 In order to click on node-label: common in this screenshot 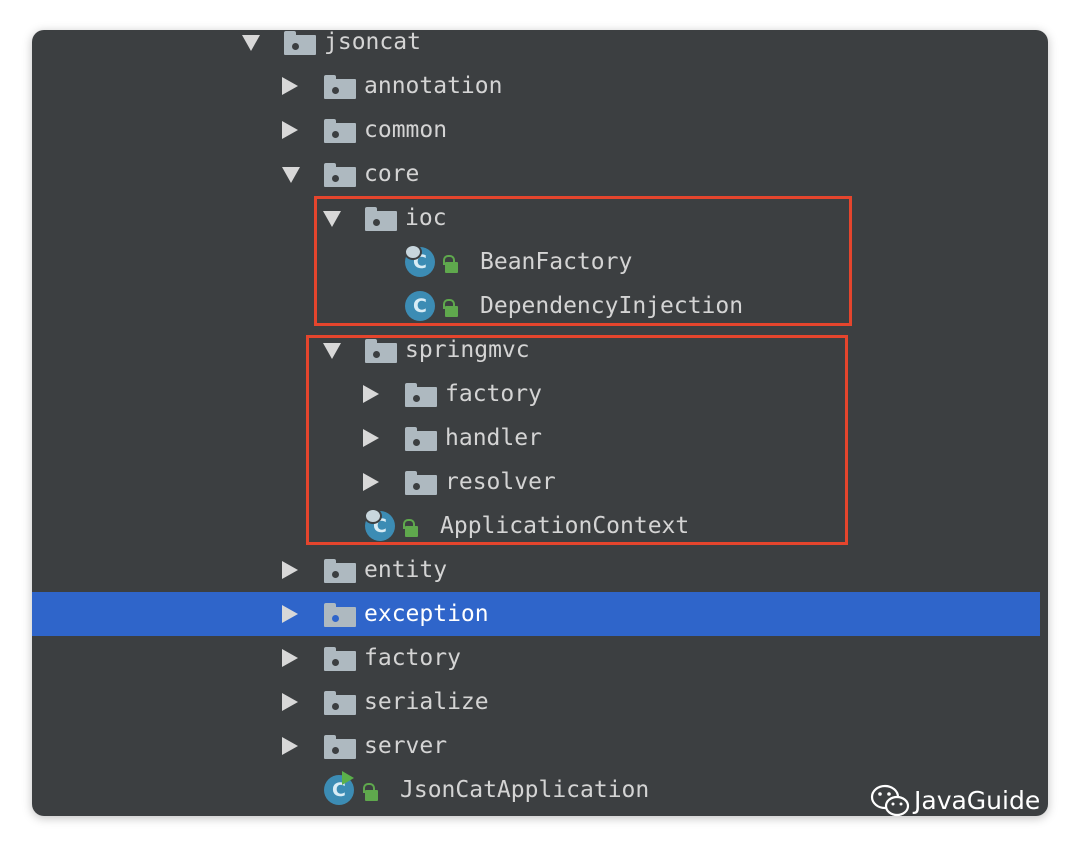, I will do `click(406, 130)`.